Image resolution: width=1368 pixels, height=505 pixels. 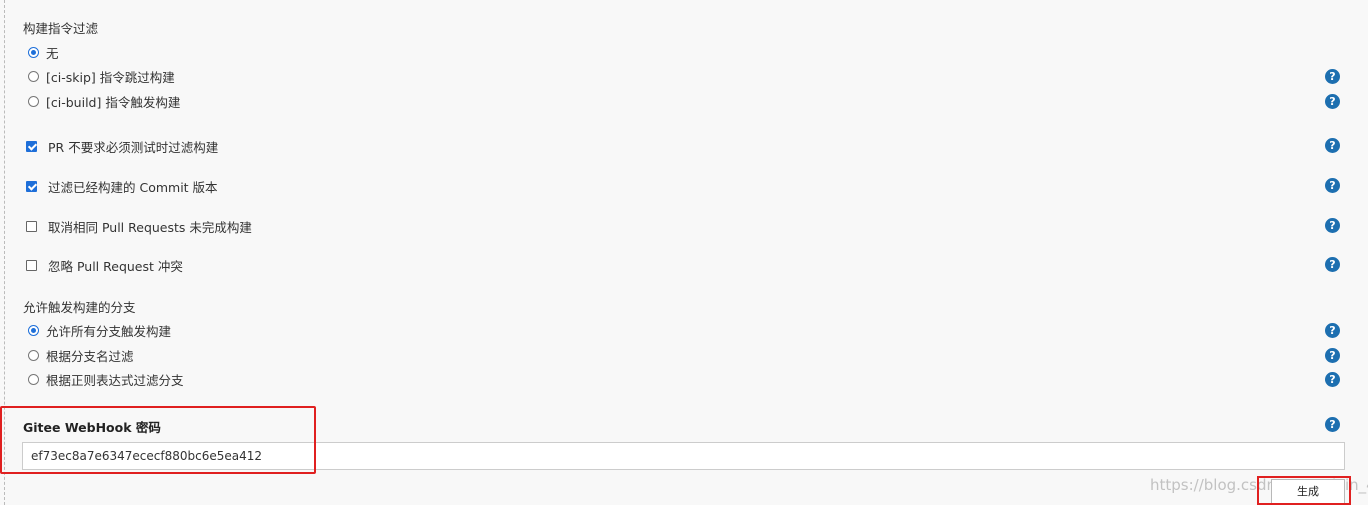 What do you see at coordinates (113, 102) in the screenshot?
I see `build-filter-option-label: [ci-build] 指令触发构建` at bounding box center [113, 102].